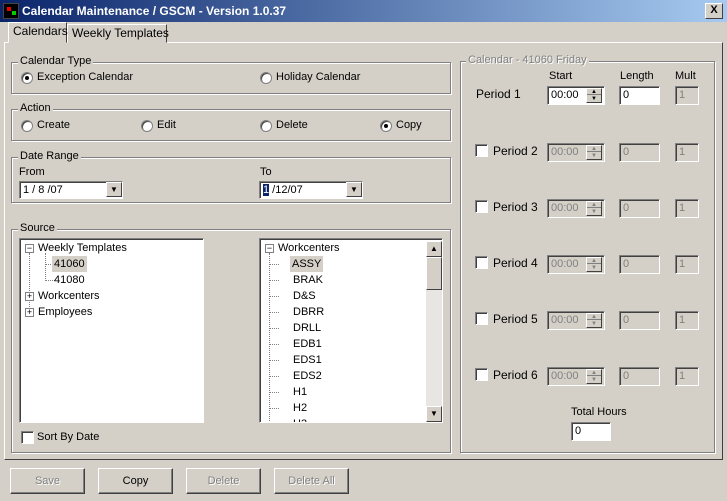 Image resolution: width=727 pixels, height=501 pixels. I want to click on period-5-length-input: 0, so click(639, 320).